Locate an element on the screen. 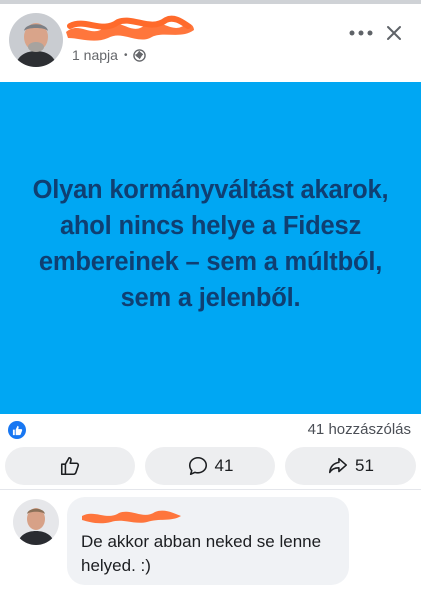  globe-icon is located at coordinates (140, 55).